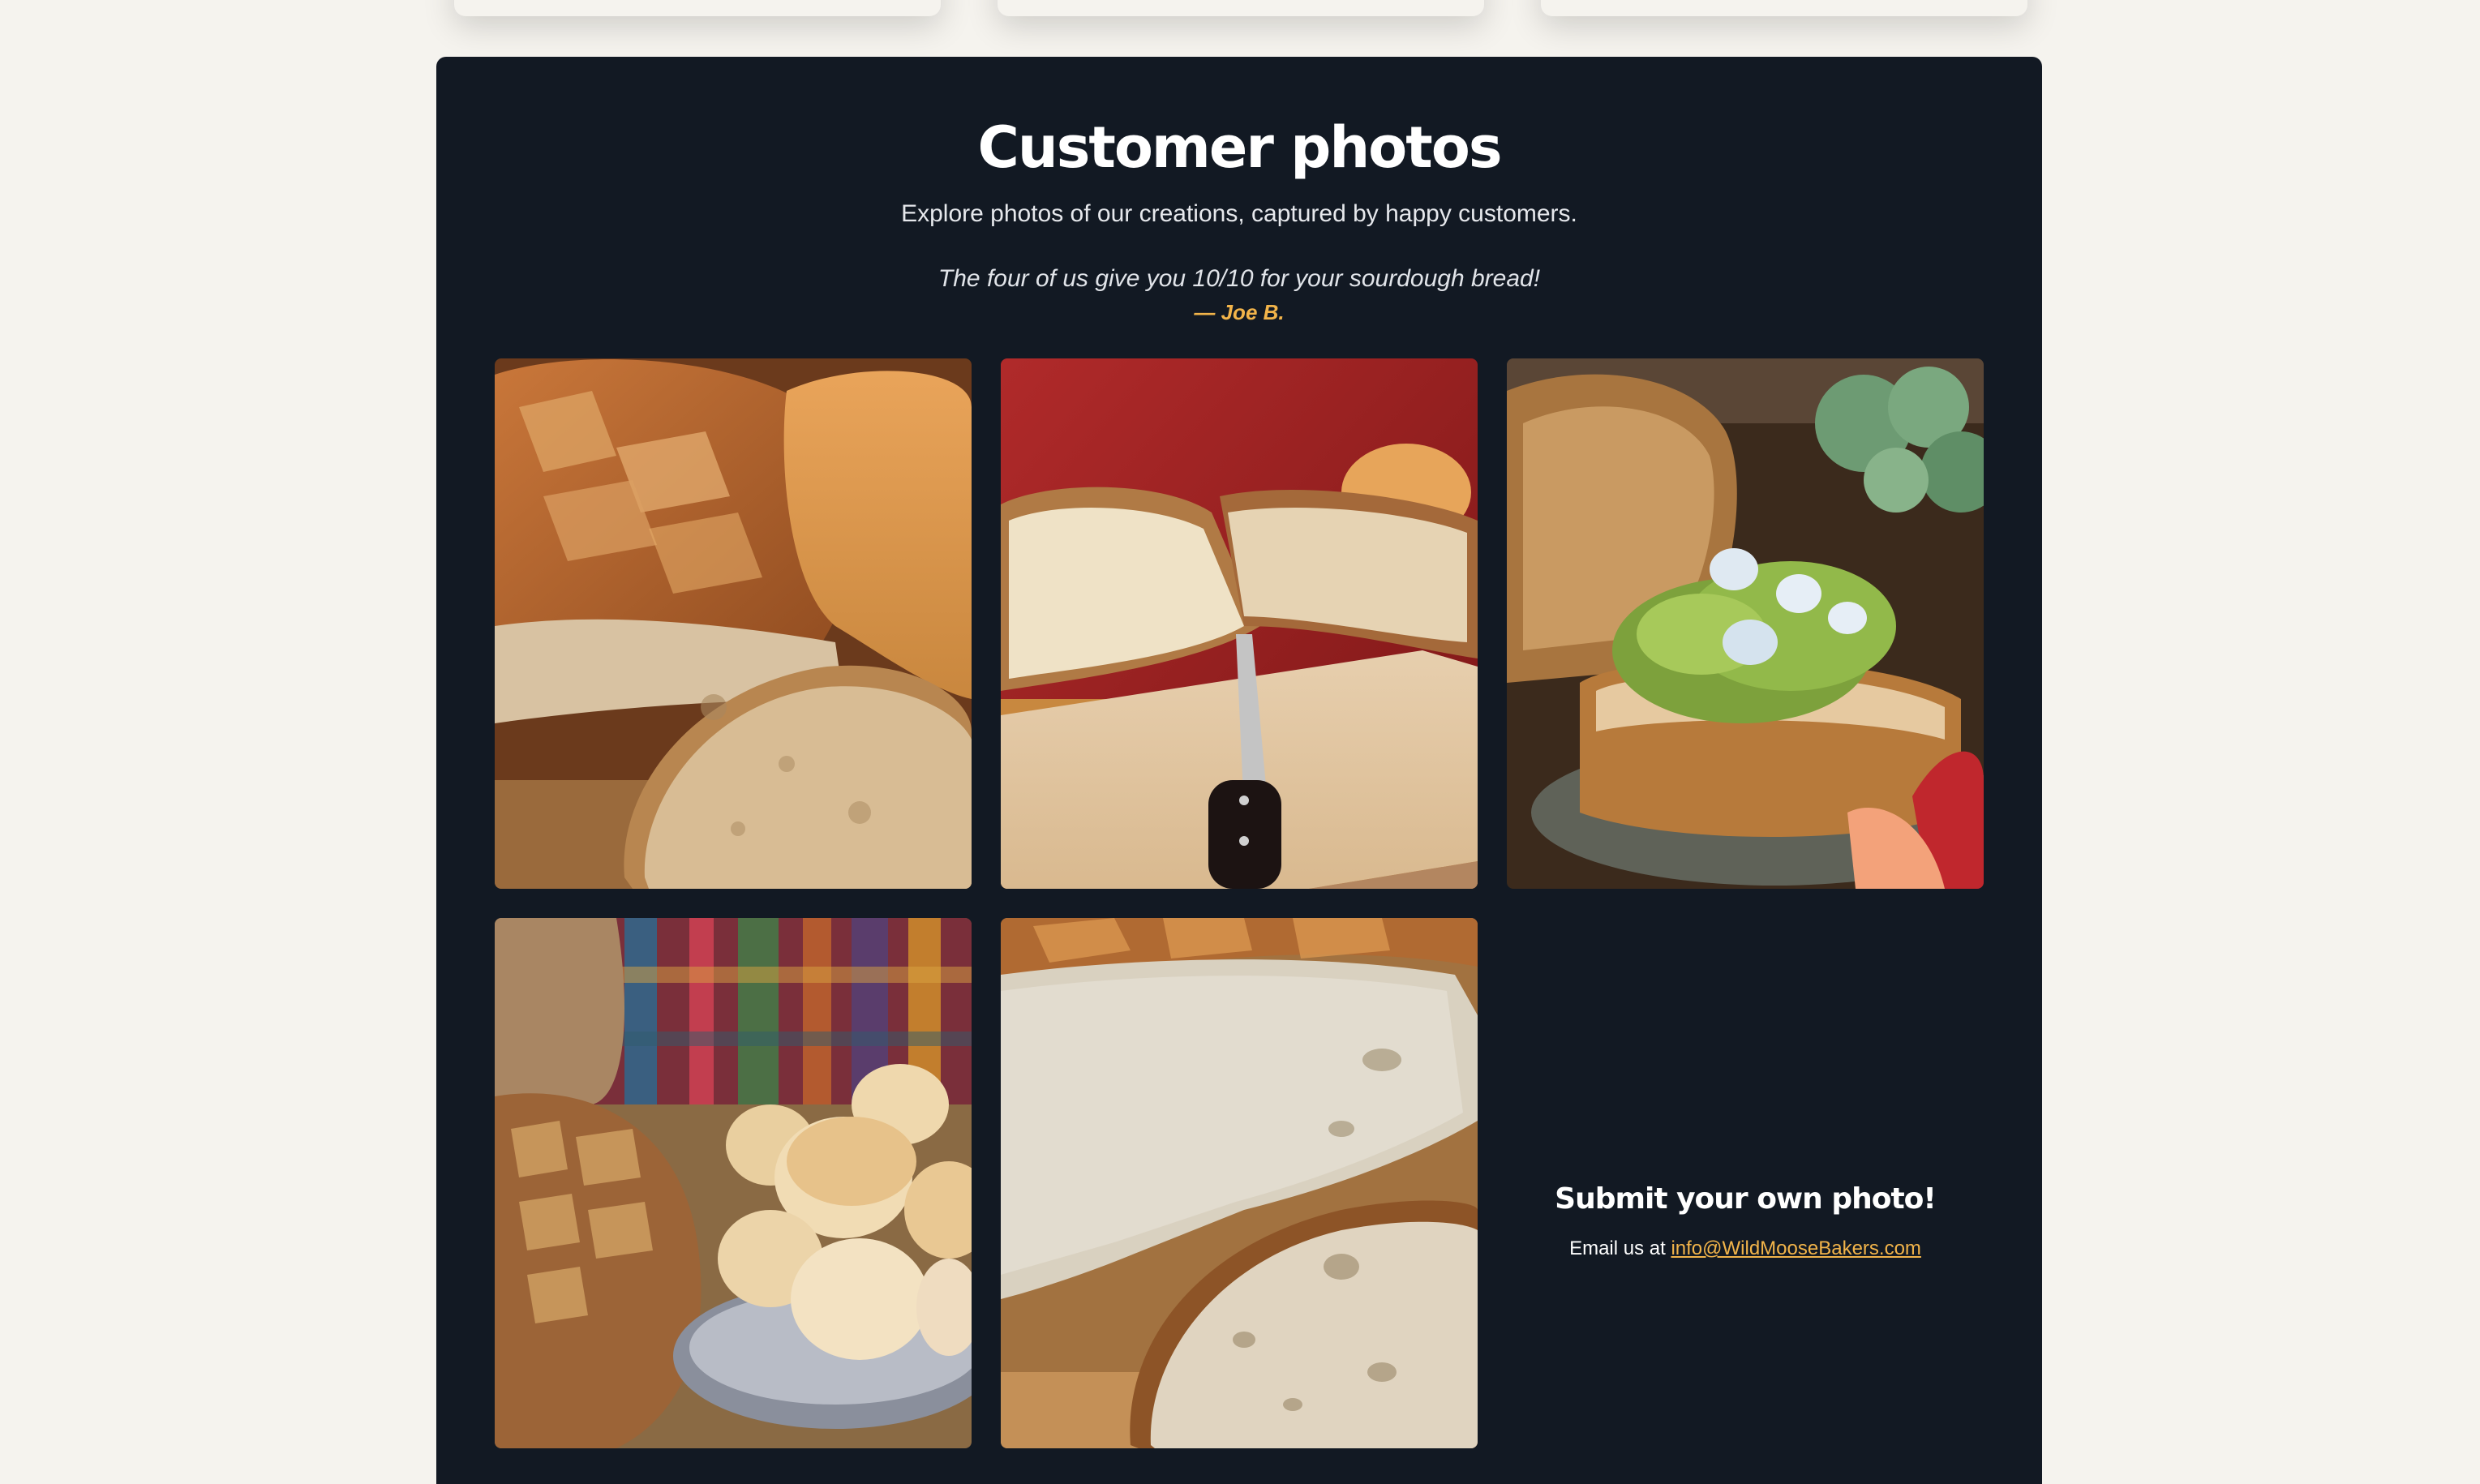 The image size is (2480, 1484). I want to click on email-link: info@WildMooseBakers.com, so click(1796, 1248).